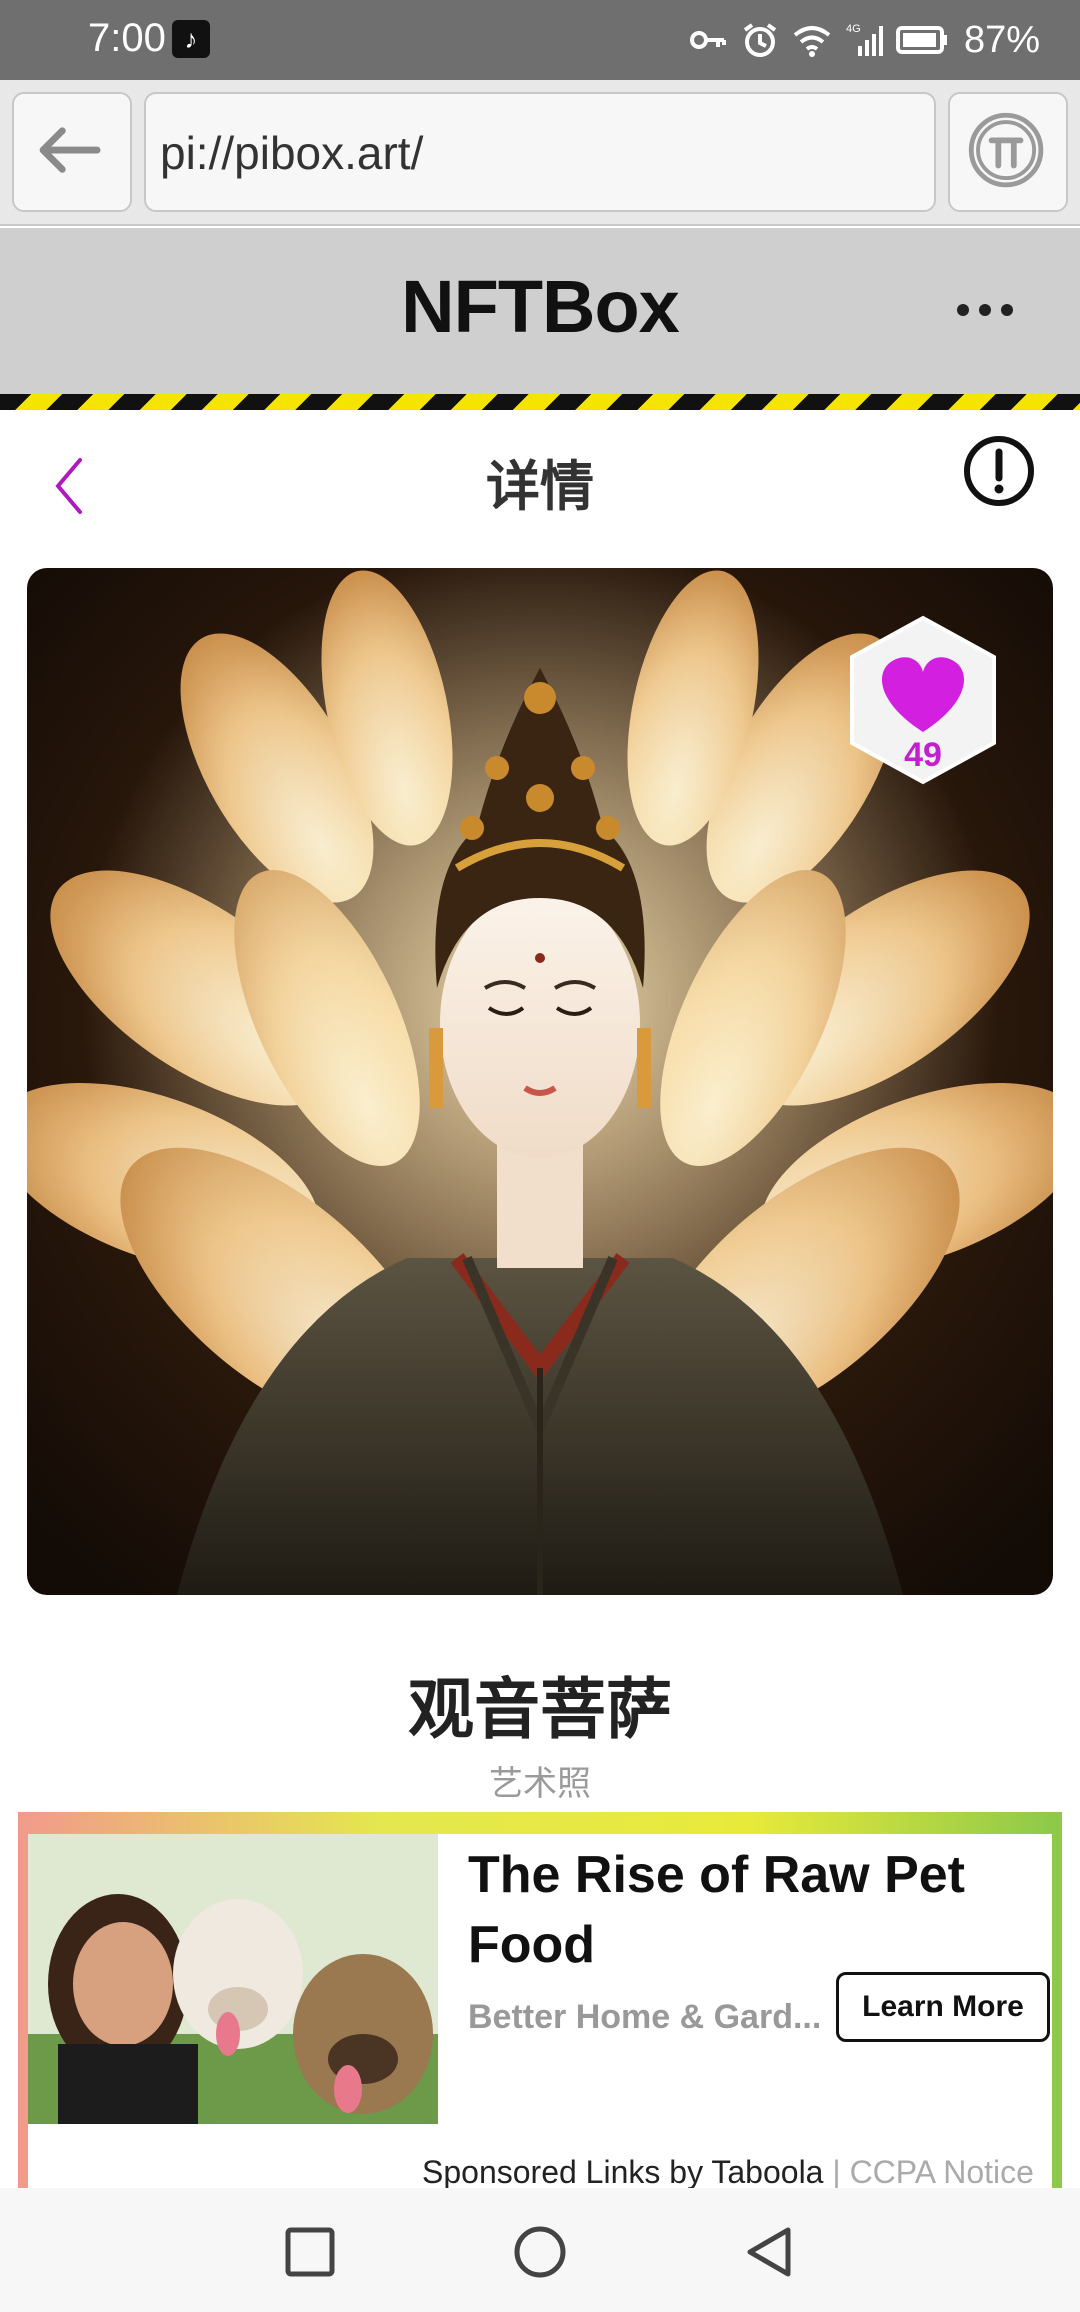 This screenshot has width=1080, height=2312. What do you see at coordinates (1001, 39) in the screenshot?
I see `battery-percent: 87%` at bounding box center [1001, 39].